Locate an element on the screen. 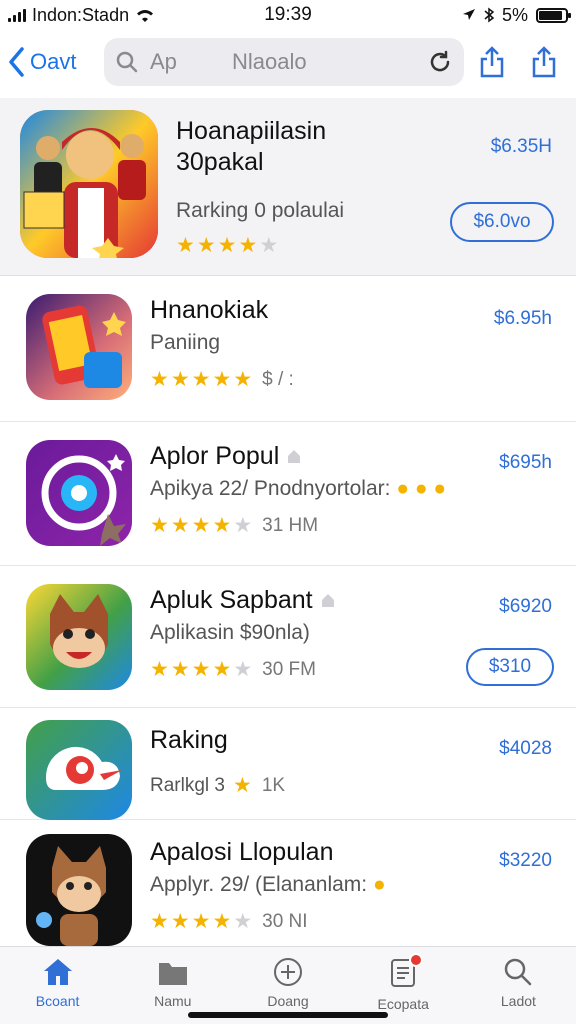 The width and height of the screenshot is (576, 1024). app-price: $695h is located at coordinates (525, 462).